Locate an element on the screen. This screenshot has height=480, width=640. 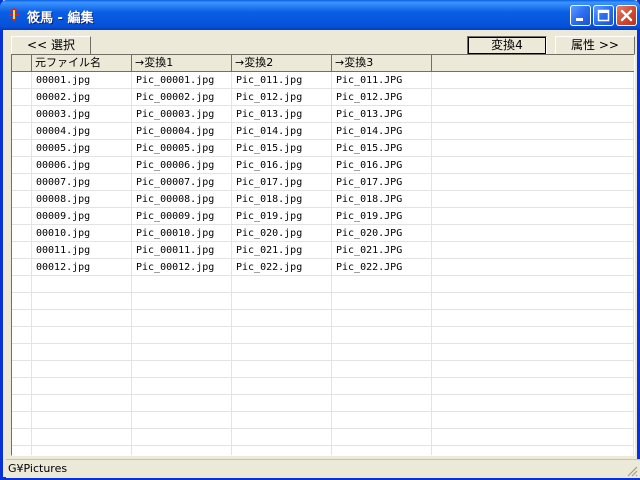
column-header-original-name: 元ファイル名 is located at coordinates (82, 63).